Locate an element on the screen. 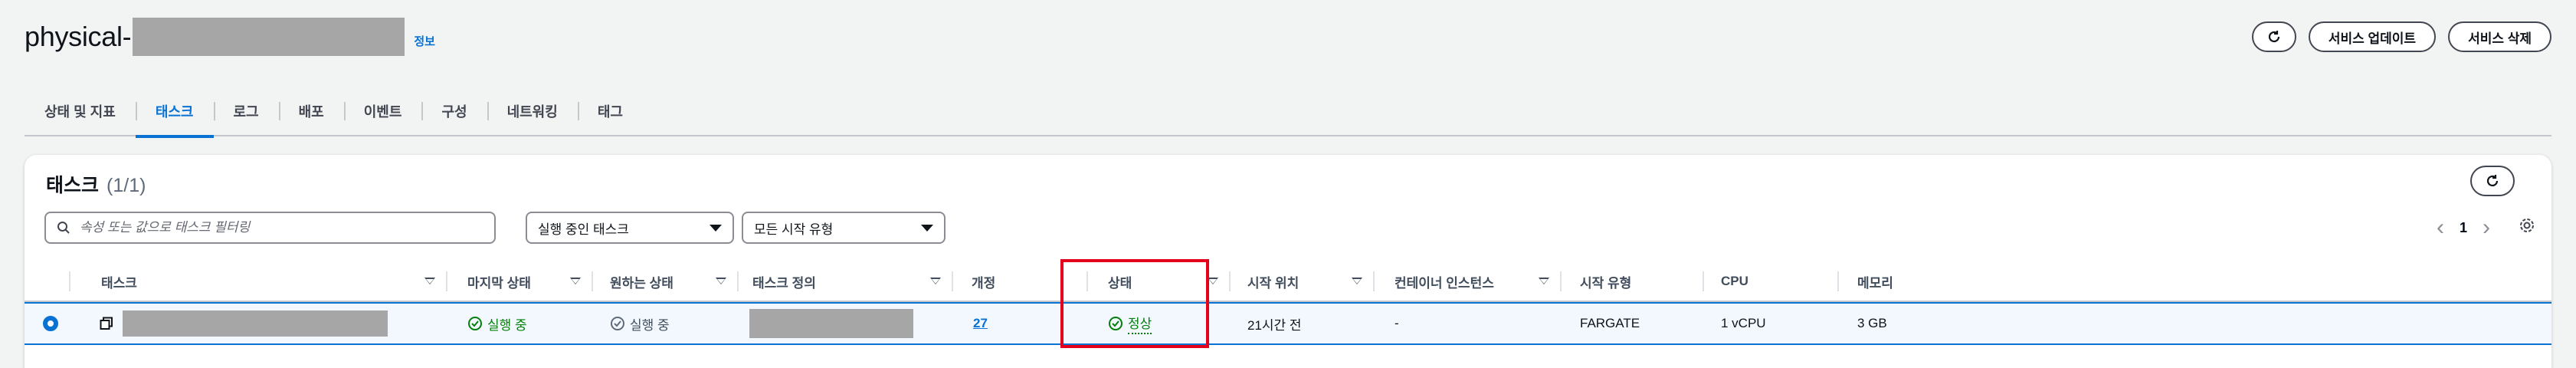 This screenshot has height=368, width=2576. radio-selected-icon is located at coordinates (51, 323).